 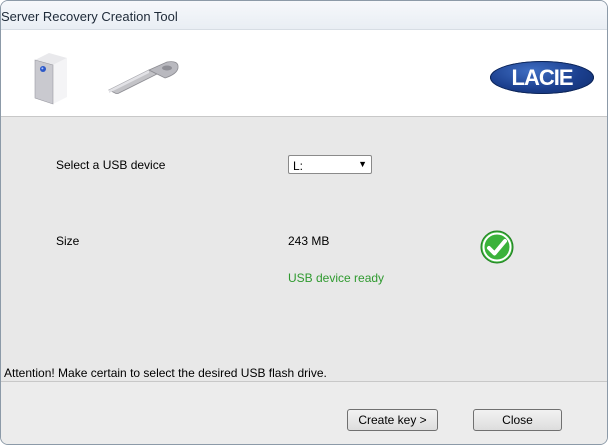 I want to click on button-bar: Create key > Close, so click(x=304, y=413).